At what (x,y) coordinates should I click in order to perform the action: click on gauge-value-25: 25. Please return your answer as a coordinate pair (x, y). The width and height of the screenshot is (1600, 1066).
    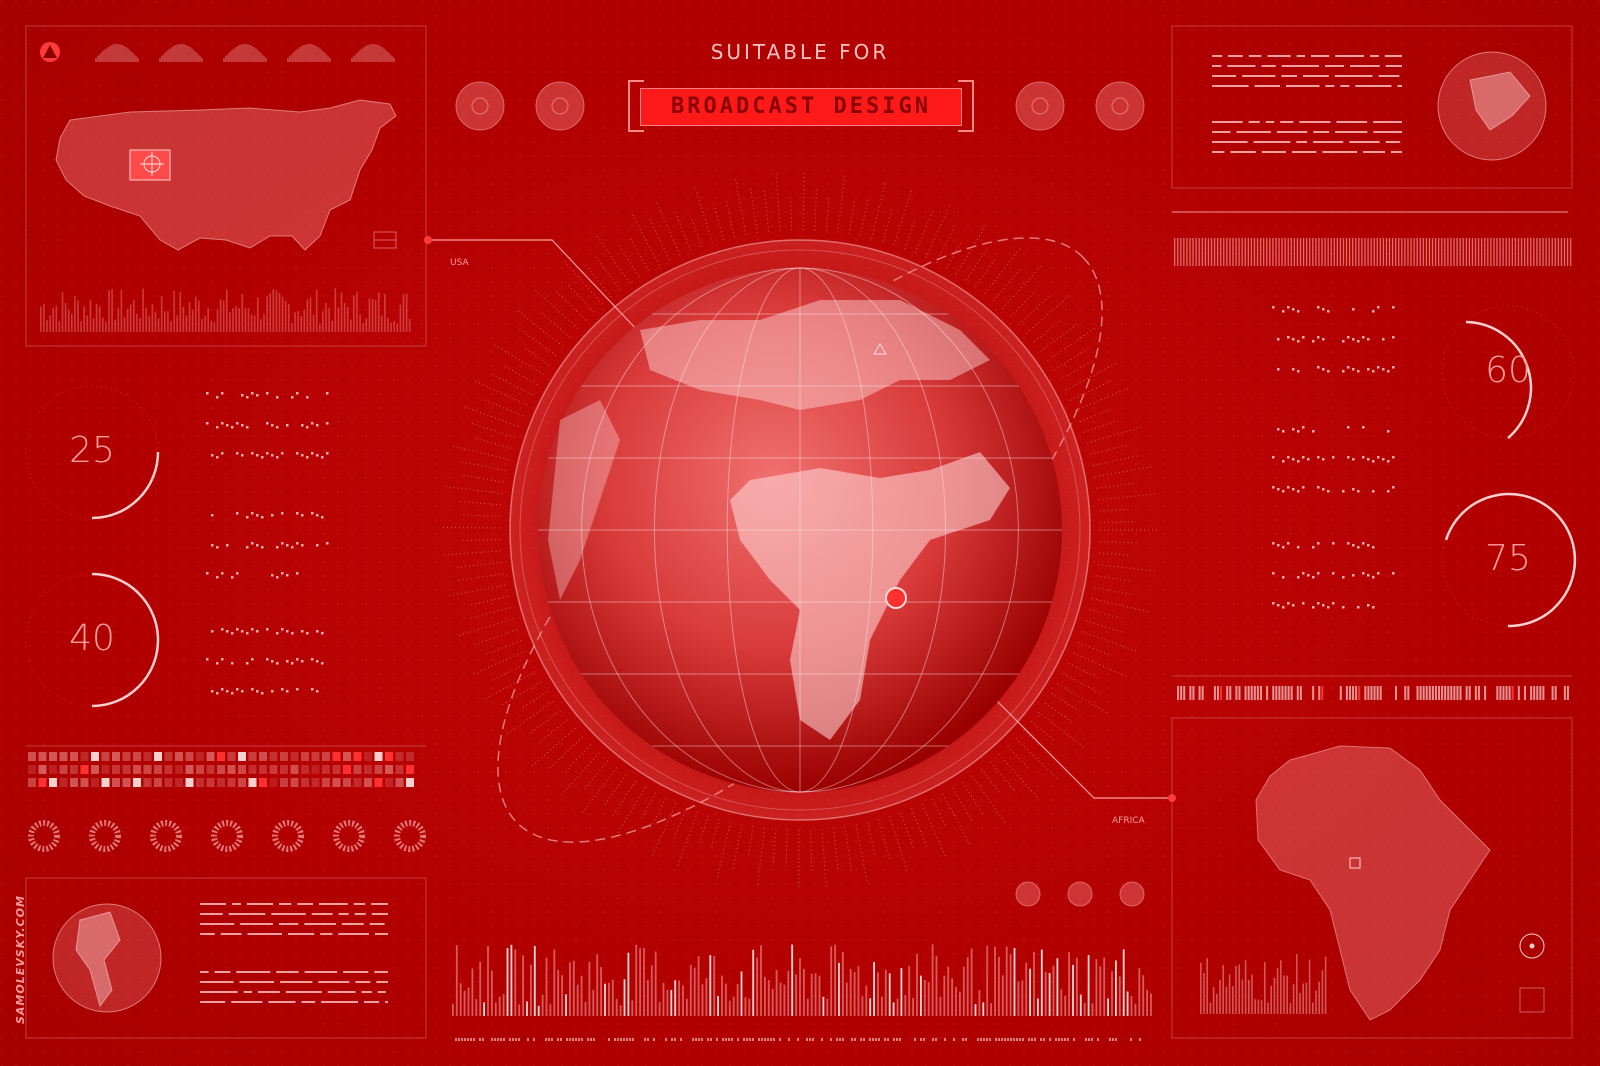
    Looking at the image, I should click on (92, 450).